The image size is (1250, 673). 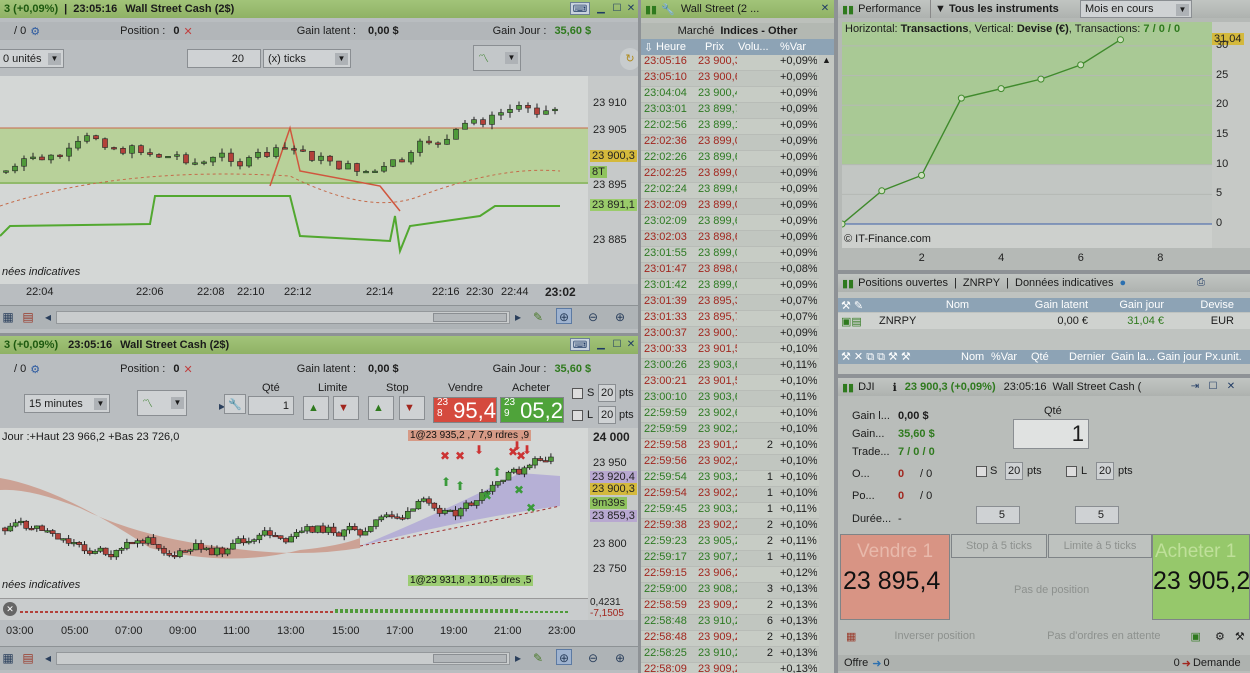 I want to click on vertical-scrollbar: ▲, so click(x=826, y=364).